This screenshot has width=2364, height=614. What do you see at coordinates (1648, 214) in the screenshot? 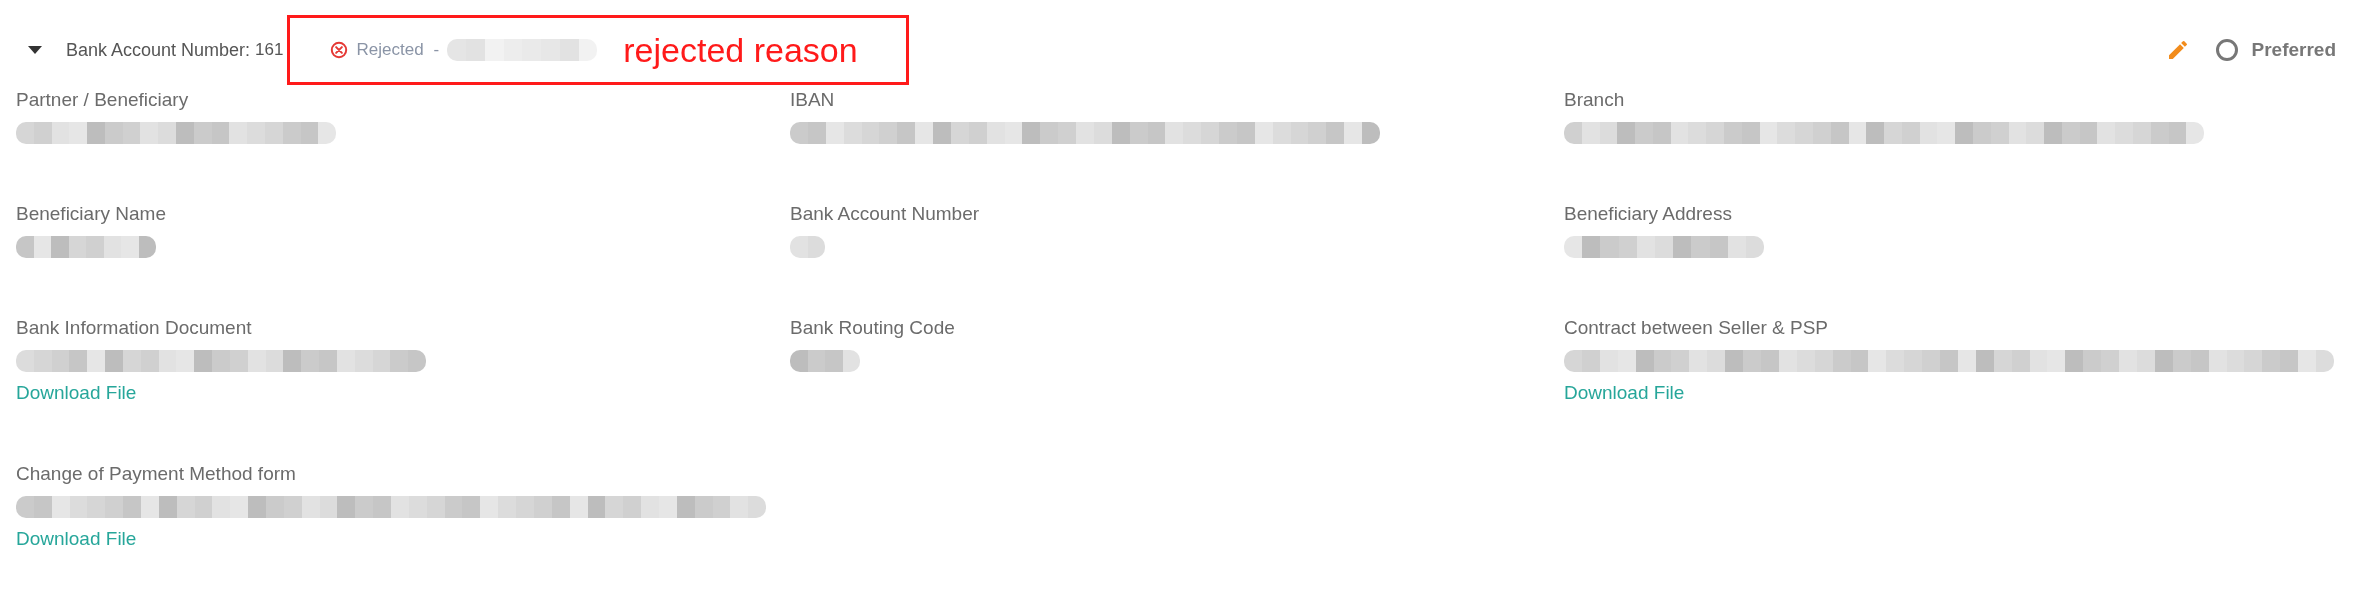
I see `field-label: Beneficiary Address` at bounding box center [1648, 214].